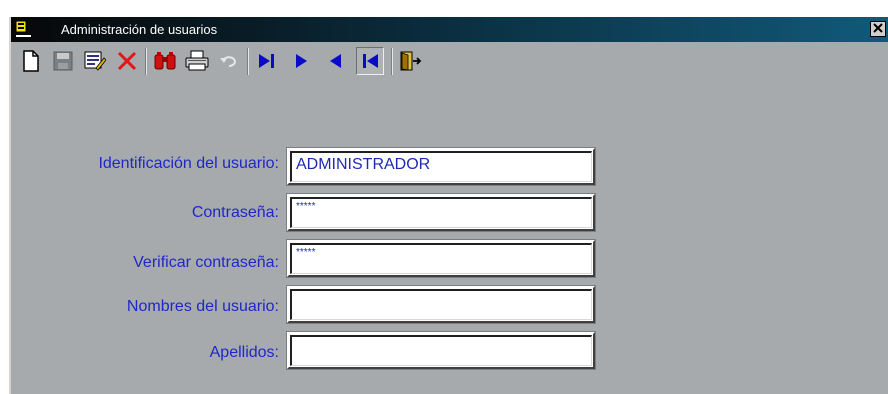  I want to click on verify-password-value: *****, so click(306, 252).